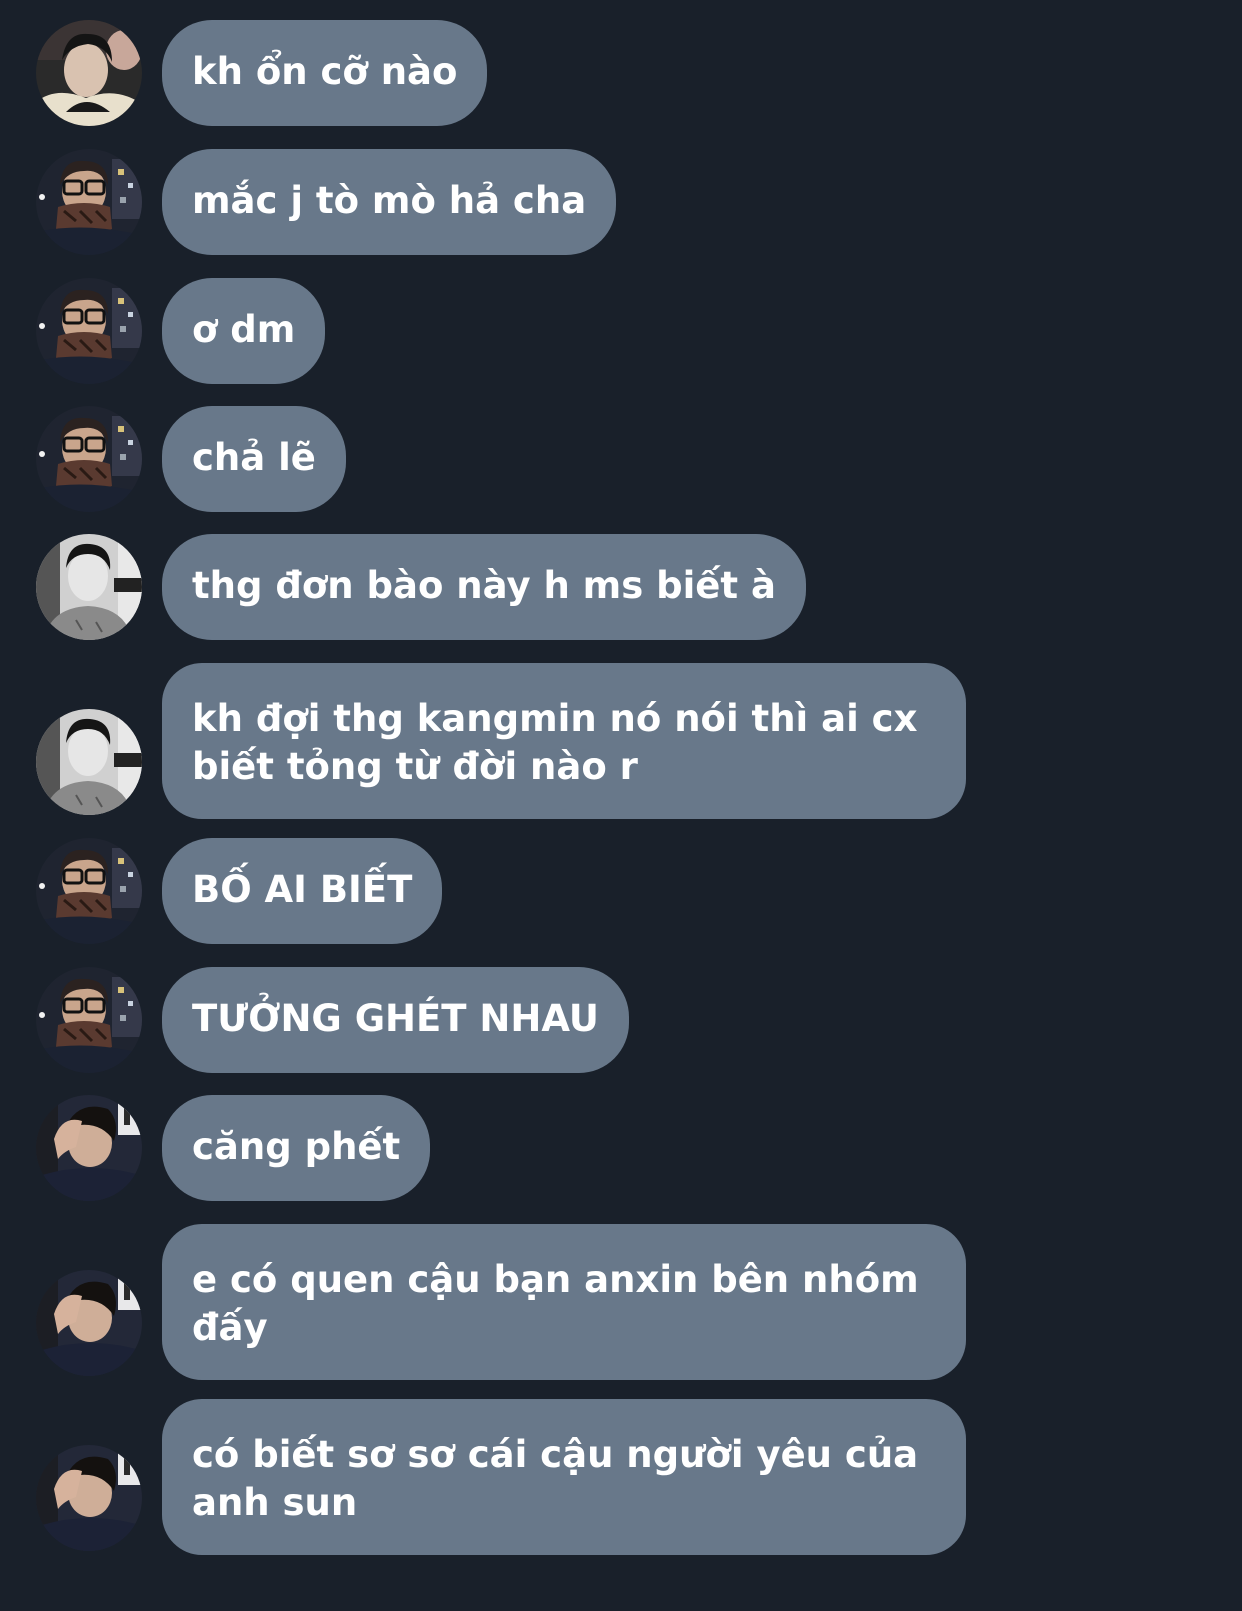 This screenshot has height=1611, width=1242. What do you see at coordinates (621, 459) in the screenshot?
I see `message-row: chả lẽ` at bounding box center [621, 459].